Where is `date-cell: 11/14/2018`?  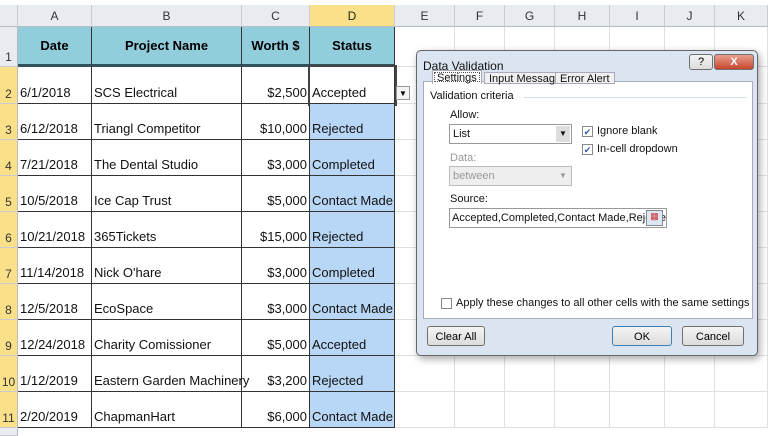
date-cell: 11/14/2018 is located at coordinates (55, 266).